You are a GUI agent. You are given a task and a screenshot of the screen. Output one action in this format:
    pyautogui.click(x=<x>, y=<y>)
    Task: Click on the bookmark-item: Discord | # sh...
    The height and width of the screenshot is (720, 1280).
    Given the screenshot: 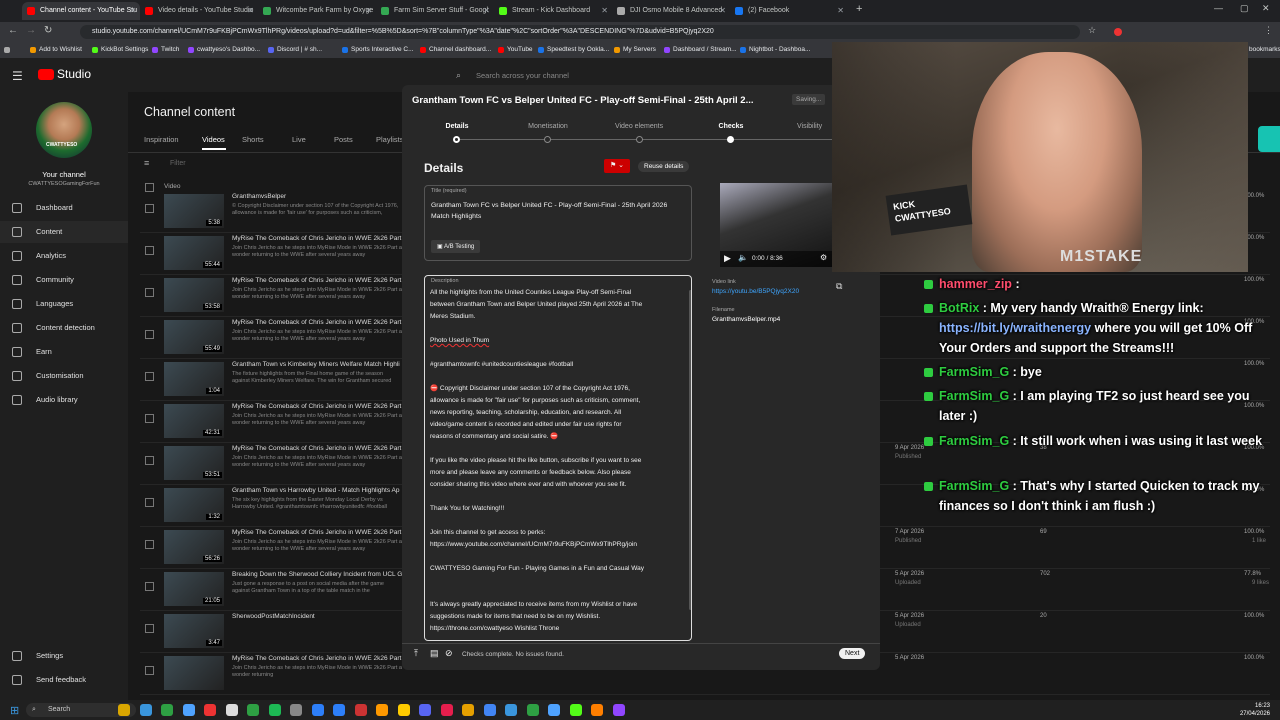 What is the action you would take?
    pyautogui.click(x=295, y=50)
    